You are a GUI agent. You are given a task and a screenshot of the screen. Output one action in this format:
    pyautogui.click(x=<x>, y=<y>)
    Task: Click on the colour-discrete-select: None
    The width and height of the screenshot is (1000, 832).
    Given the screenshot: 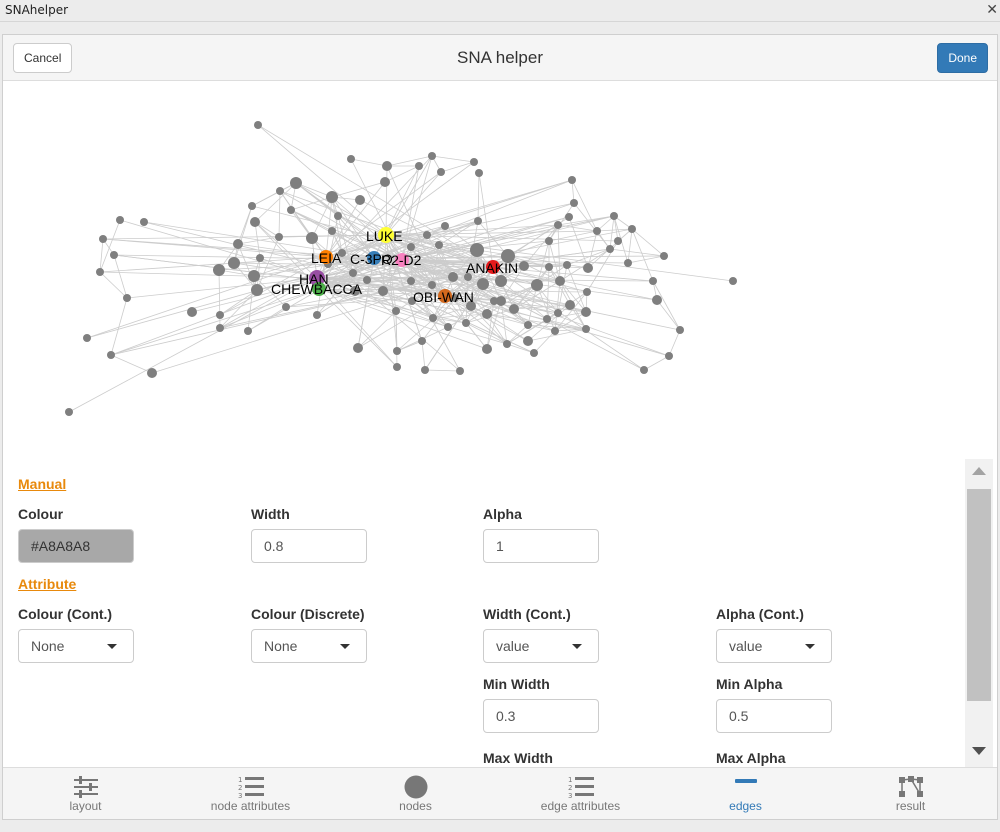 What is the action you would take?
    pyautogui.click(x=309, y=646)
    